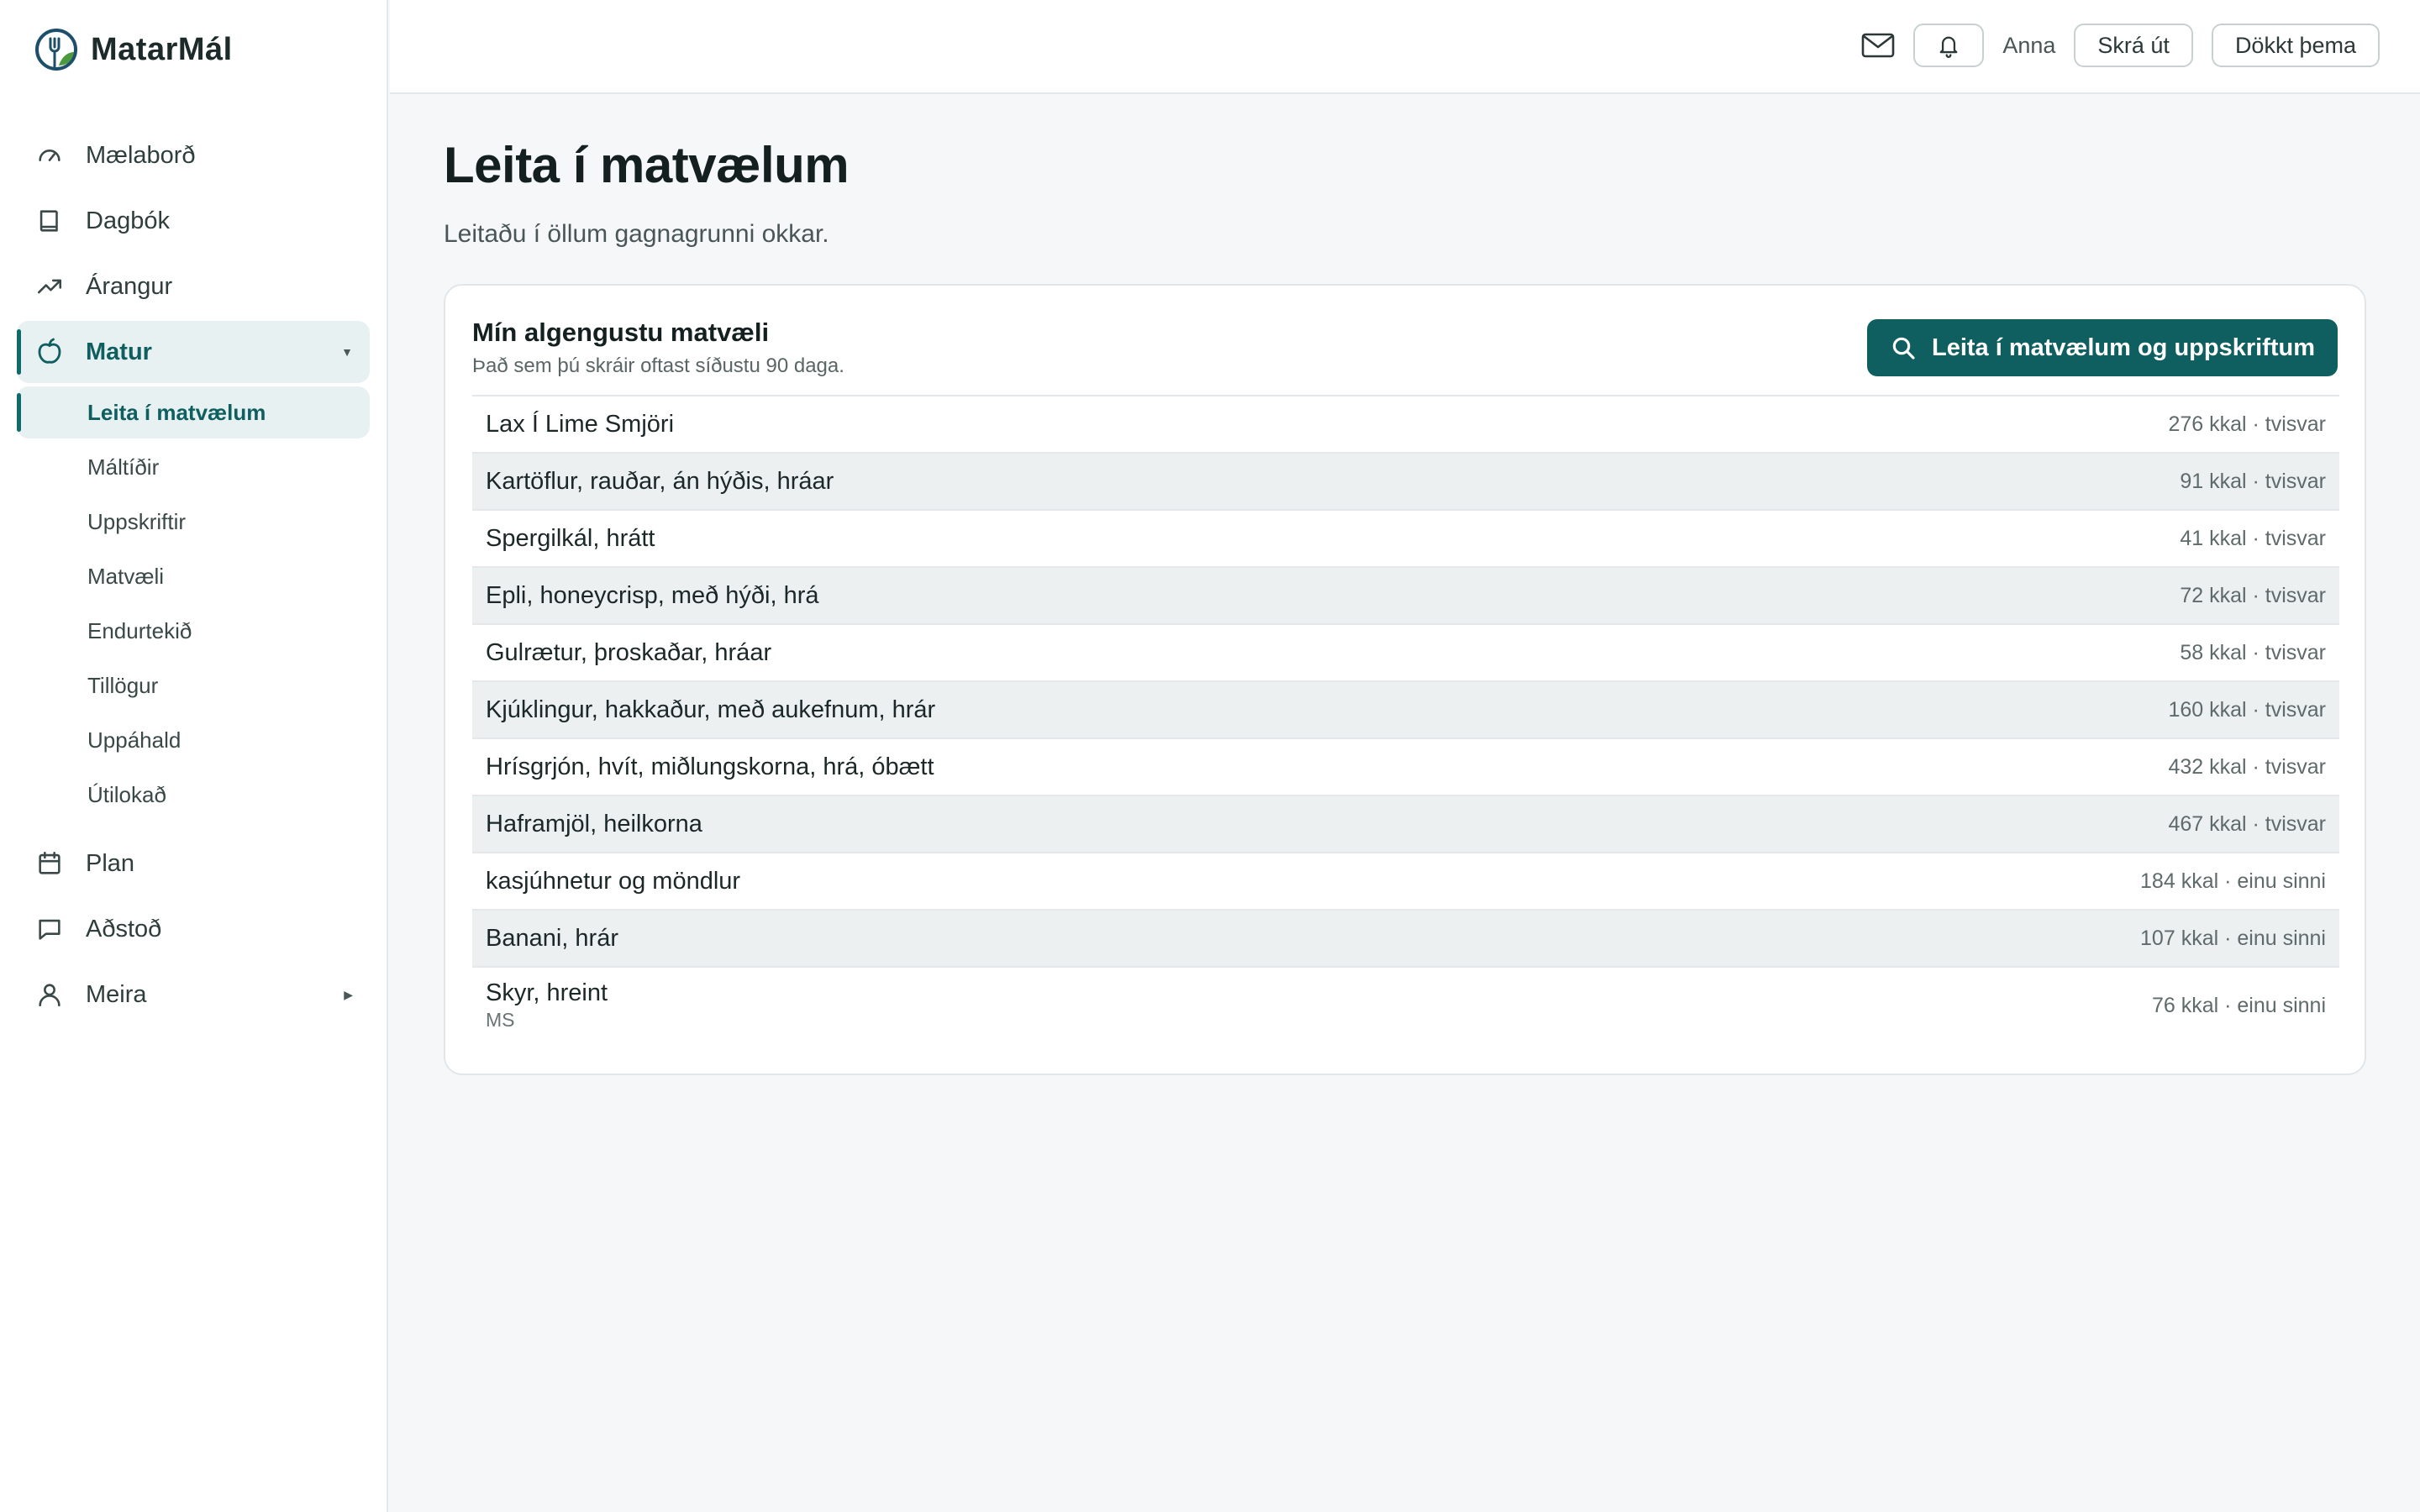 This screenshot has height=1512, width=2420. I want to click on food-meta: 107 kkal · einu sinni, so click(2233, 938).